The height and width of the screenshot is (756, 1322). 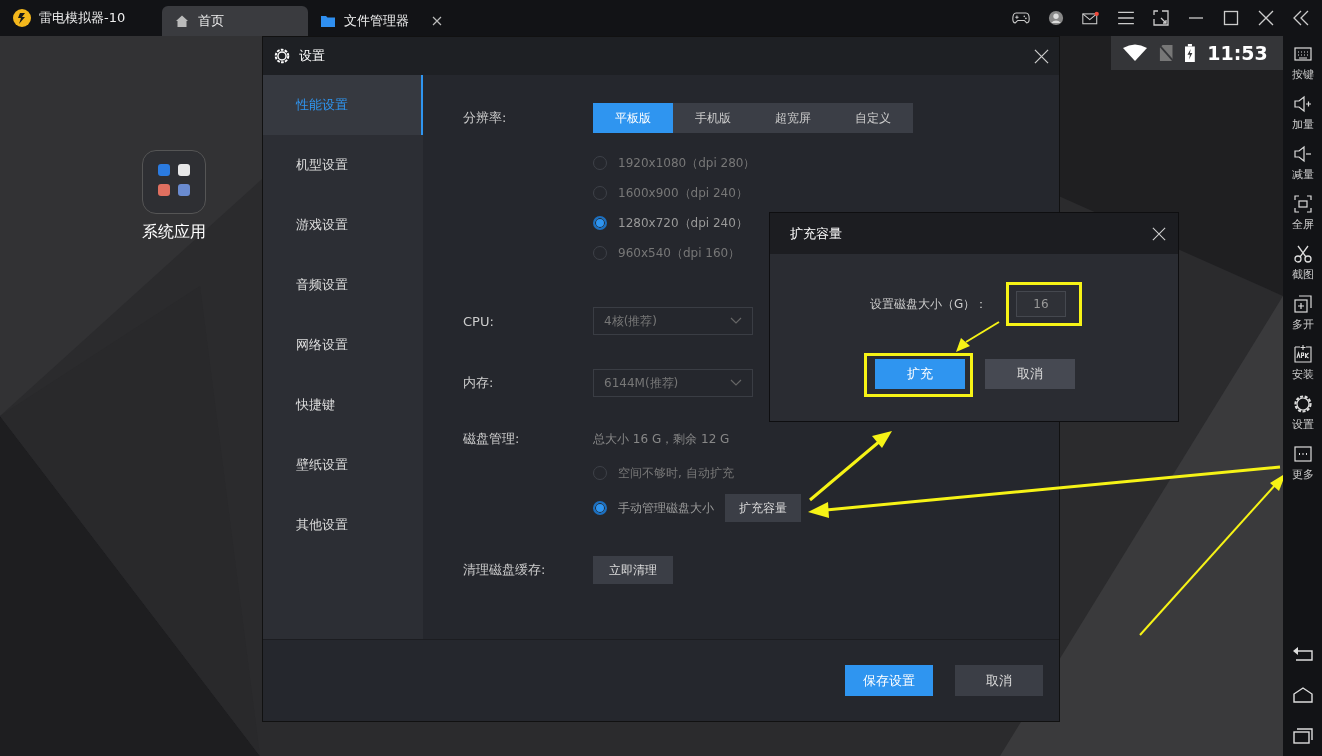 I want to click on sidebar-button: 按键, so click(x=1302, y=63).